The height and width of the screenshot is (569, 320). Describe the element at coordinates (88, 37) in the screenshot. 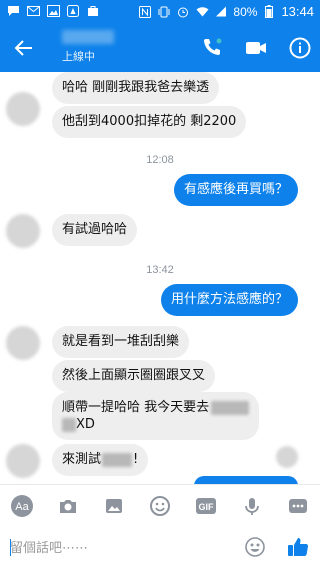

I see `contact-name-redacted` at that location.